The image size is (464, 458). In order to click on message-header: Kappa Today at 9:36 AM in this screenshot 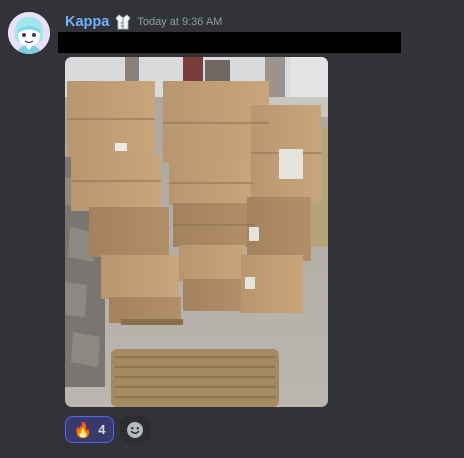, I will do `click(143, 22)`.